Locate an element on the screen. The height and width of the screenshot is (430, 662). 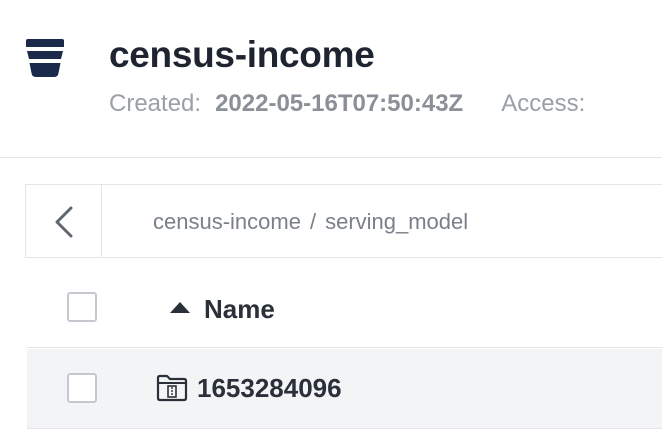
page-title: census-income is located at coordinates (242, 54).